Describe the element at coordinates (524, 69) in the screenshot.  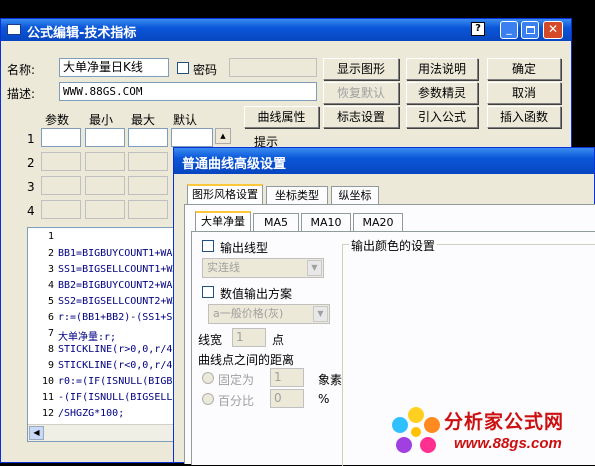
I see `ok-button: 确定` at that location.